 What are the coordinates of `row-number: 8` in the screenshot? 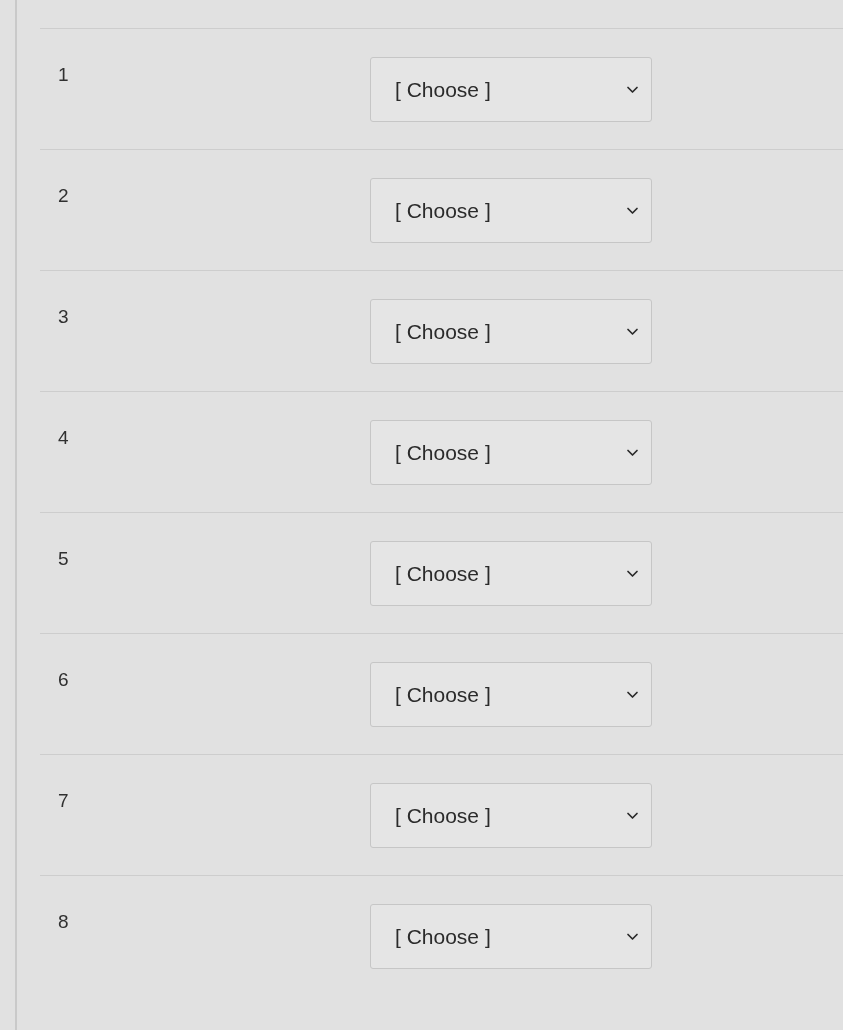 It's located at (63, 922).